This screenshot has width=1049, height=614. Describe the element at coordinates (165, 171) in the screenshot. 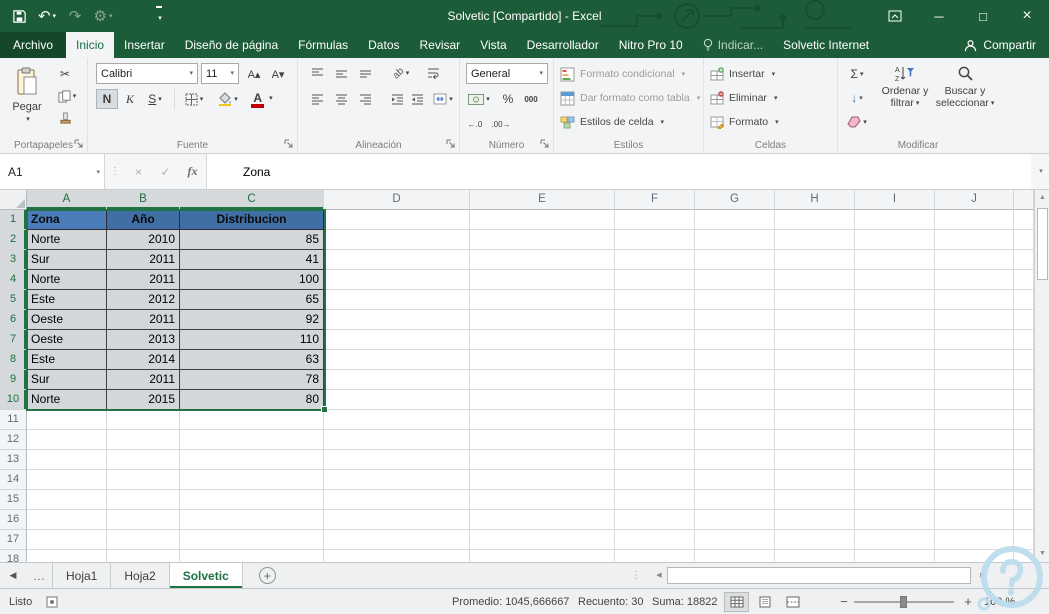

I see `enter-button: ✓` at that location.